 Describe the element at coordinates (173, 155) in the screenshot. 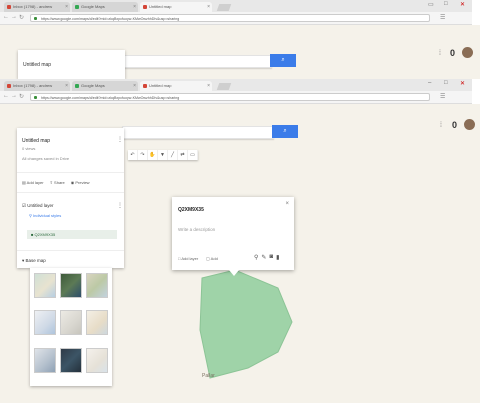

I see `line-icon: ╱` at that location.